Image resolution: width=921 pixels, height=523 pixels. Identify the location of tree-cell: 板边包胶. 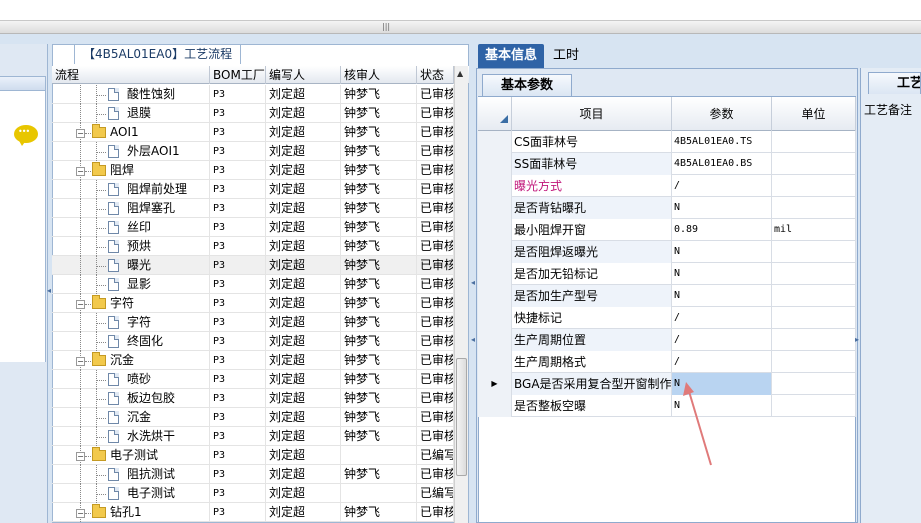
(131, 398).